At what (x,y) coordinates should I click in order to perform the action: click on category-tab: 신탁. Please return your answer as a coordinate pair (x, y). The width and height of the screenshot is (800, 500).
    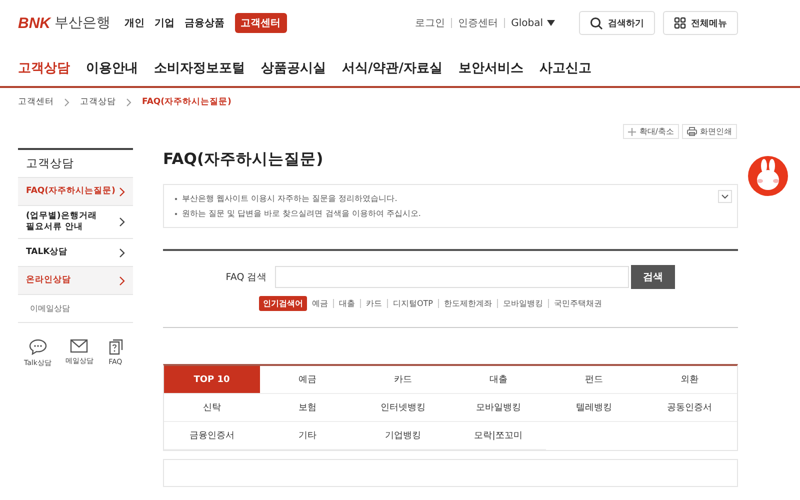
    Looking at the image, I should click on (212, 408).